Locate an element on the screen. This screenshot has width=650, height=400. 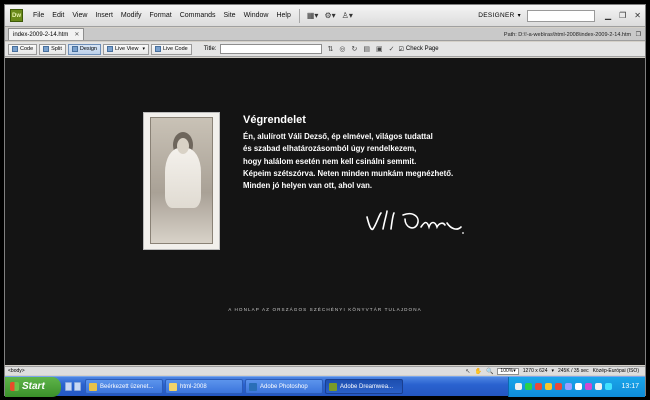
hand-tool-icon: ✋ is located at coordinates (477, 371).